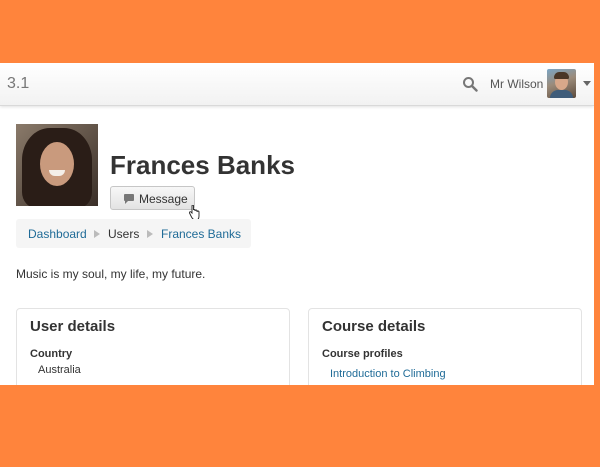 Image resolution: width=600 pixels, height=467 pixels. Describe the element at coordinates (123, 234) in the screenshot. I see `breadcrumb-users: Users` at that location.